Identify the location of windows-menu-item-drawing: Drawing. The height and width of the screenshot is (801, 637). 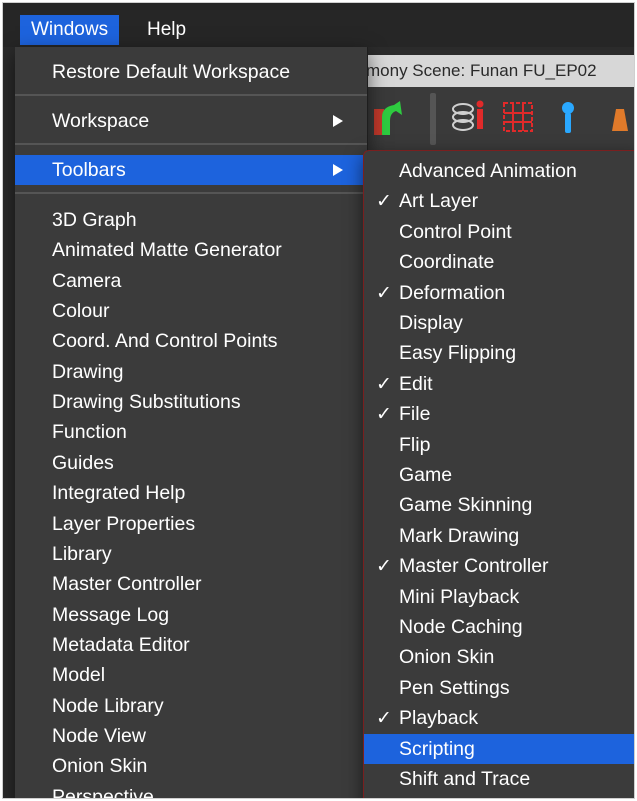
(191, 372).